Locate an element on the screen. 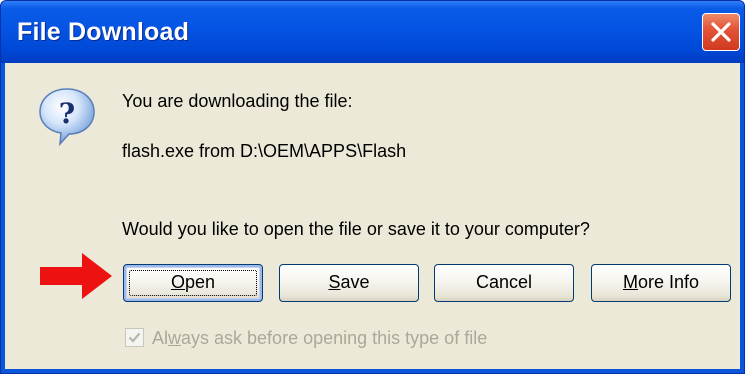 The width and height of the screenshot is (745, 374). open-button-label: Open is located at coordinates (193, 282).